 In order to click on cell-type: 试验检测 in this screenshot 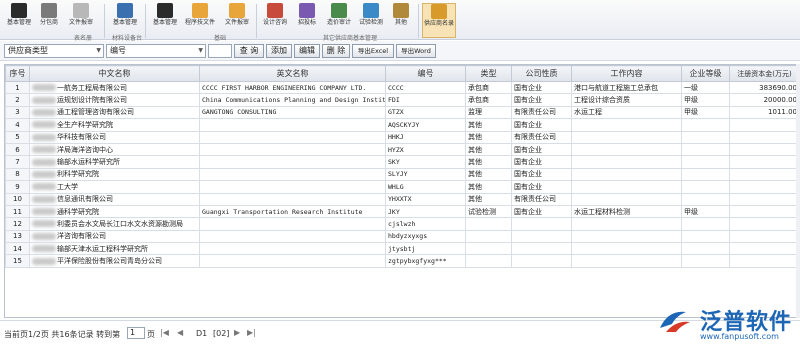, I will do `click(488, 211)`.